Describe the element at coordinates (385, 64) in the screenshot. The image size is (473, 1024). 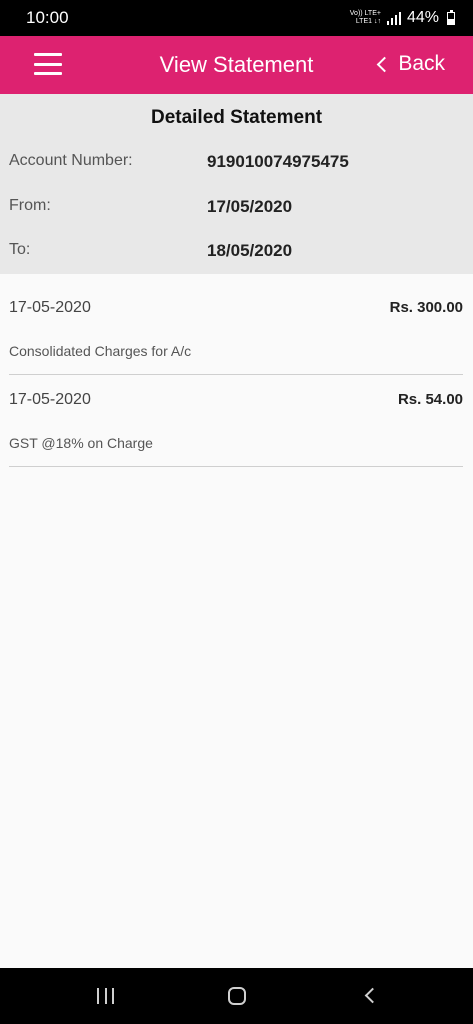
I see `chevron-left-icon` at that location.